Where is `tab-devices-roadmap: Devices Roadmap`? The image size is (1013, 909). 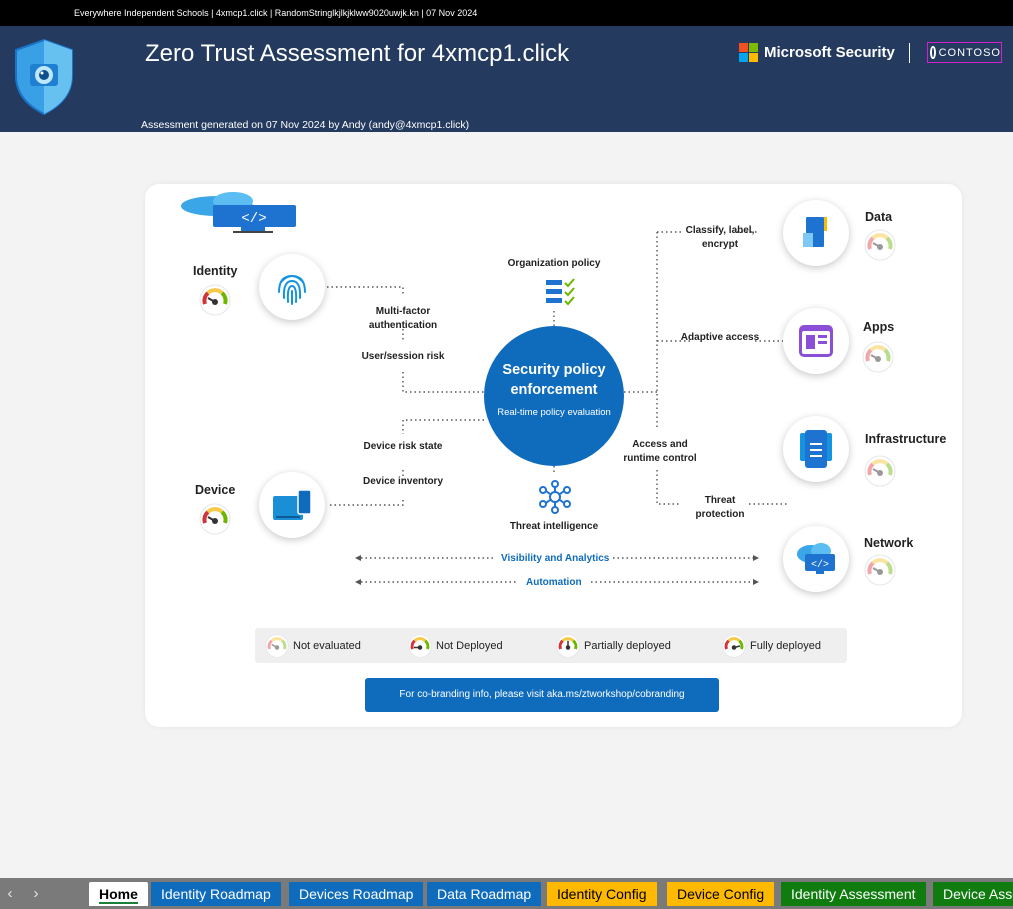
tab-devices-roadmap: Devices Roadmap is located at coordinates (356, 894).